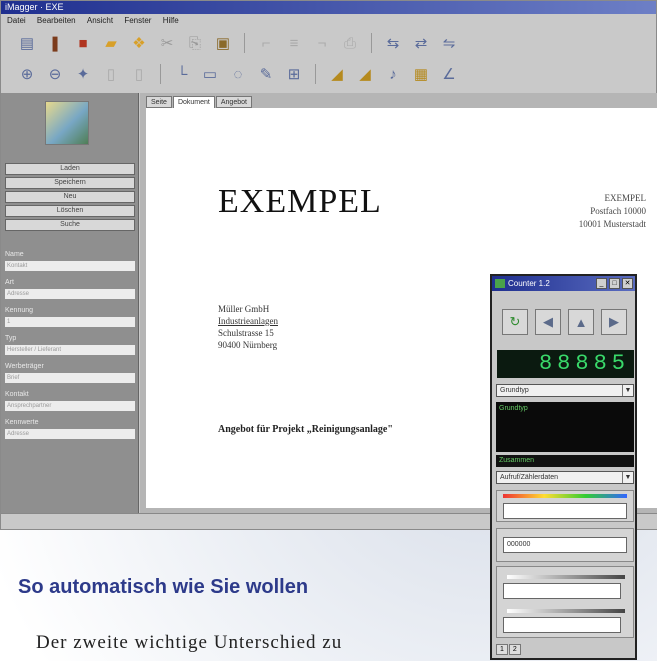  Describe the element at coordinates (27, 43) in the screenshot. I see `page-icon: ▤` at that location.